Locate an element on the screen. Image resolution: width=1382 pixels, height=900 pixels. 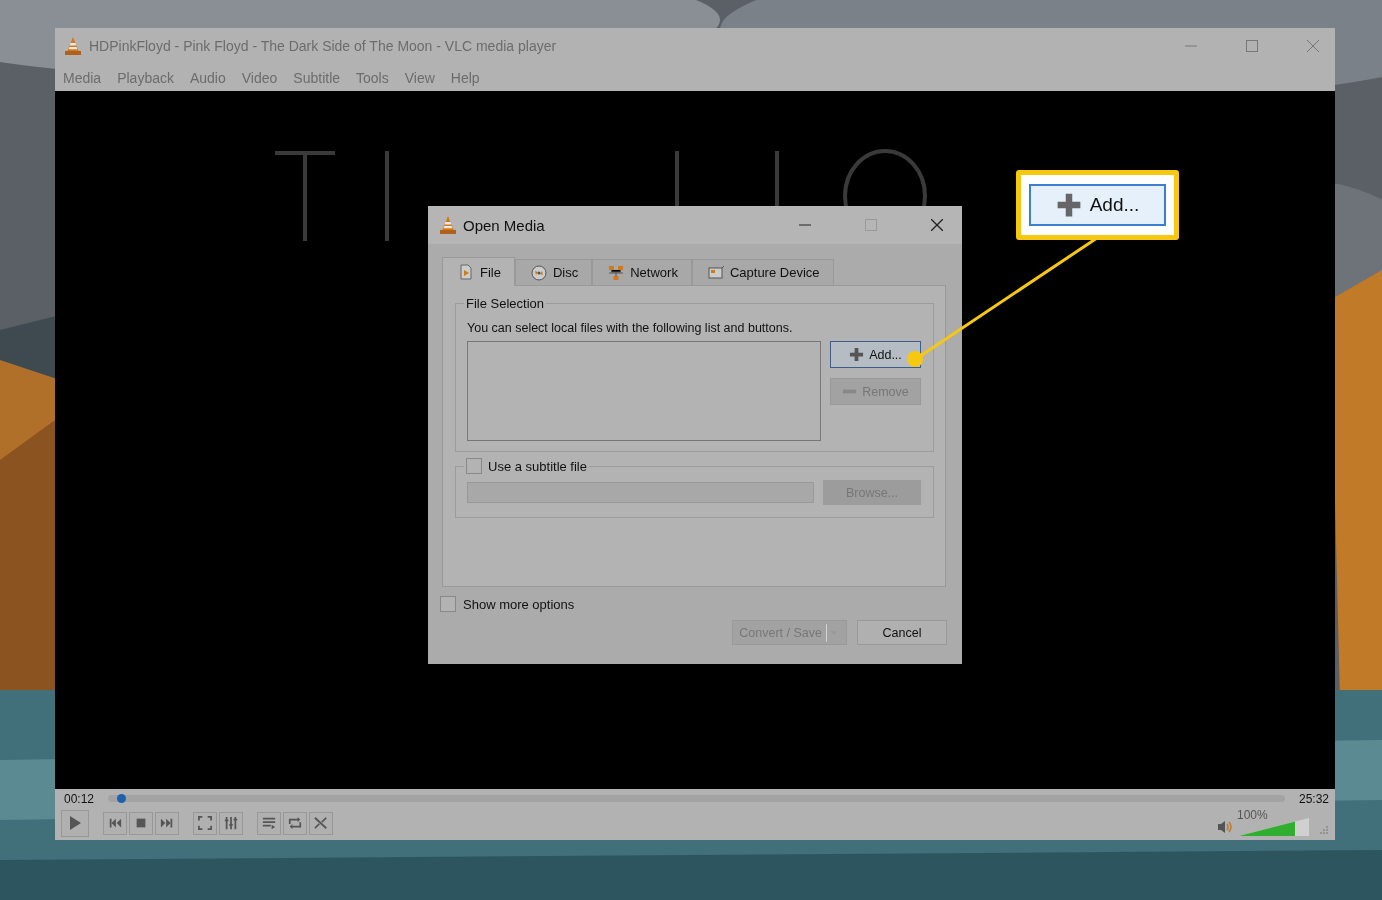
previous-button is located at coordinates (115, 823).